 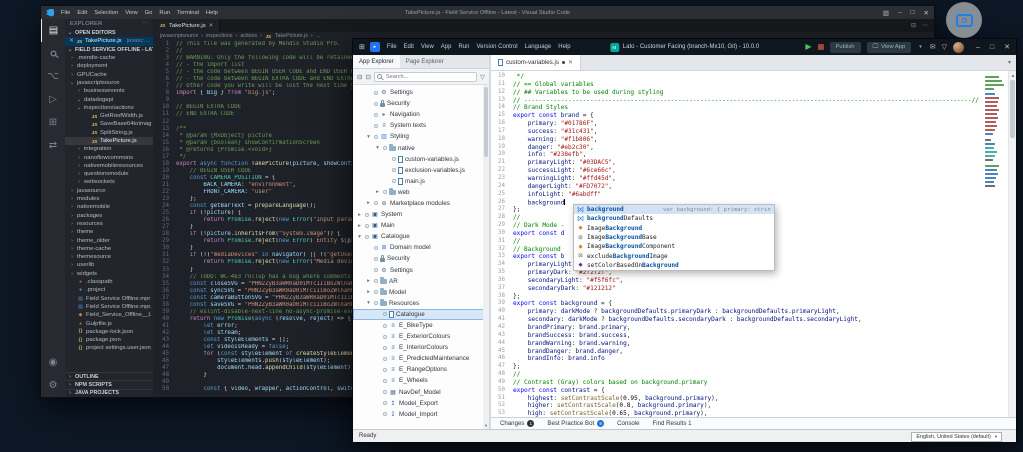 I want to click on tree-item-e-rangeoptions: ≡ E_RangeOptions, so click(x=421, y=369).